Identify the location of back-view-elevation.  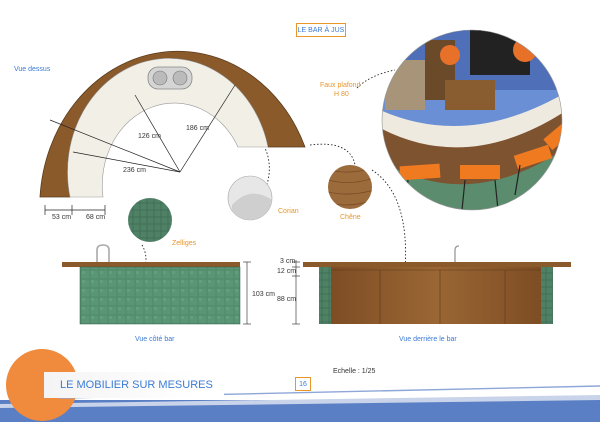
(431, 285).